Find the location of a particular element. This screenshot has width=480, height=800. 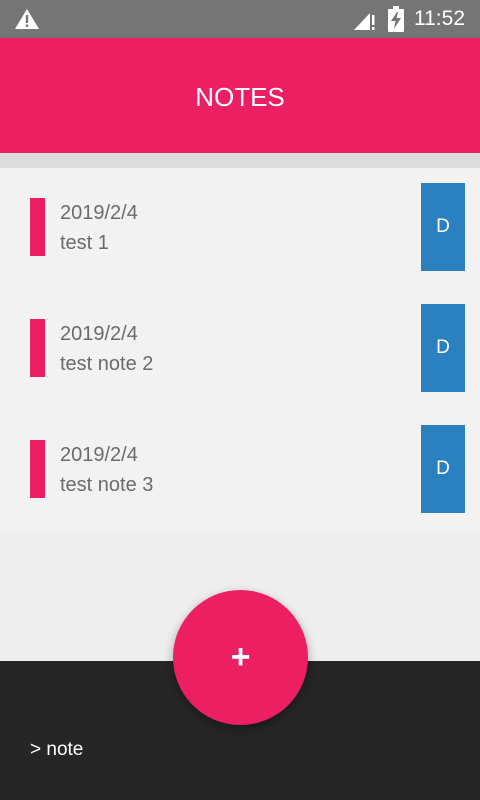

plus-icon: + is located at coordinates (240, 657).